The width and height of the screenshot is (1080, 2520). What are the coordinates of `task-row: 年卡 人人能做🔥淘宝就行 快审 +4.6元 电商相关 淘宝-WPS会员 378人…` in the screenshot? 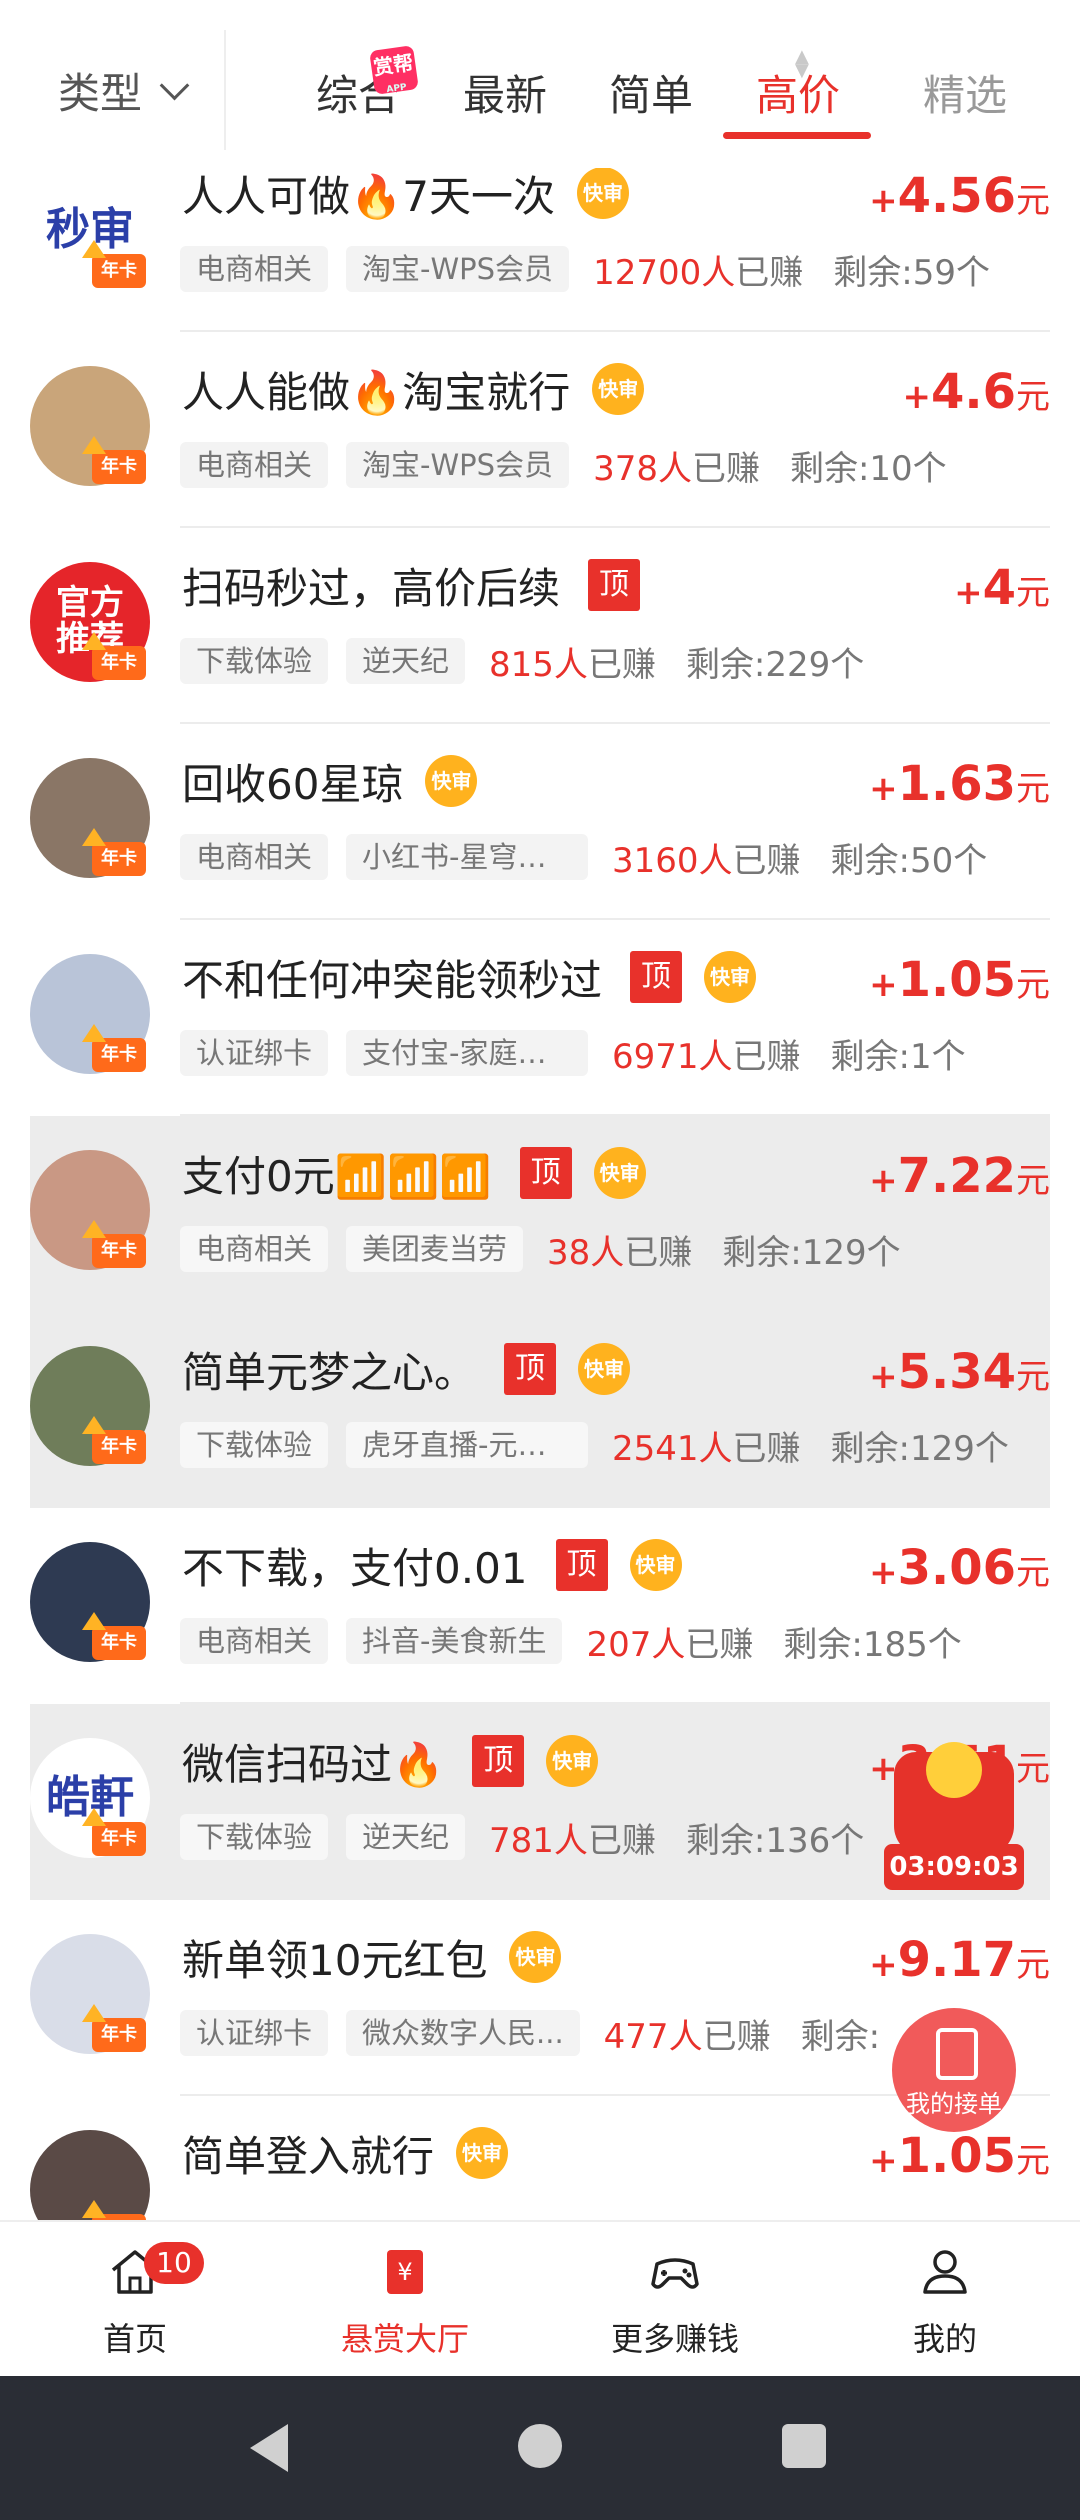 It's located at (540, 430).